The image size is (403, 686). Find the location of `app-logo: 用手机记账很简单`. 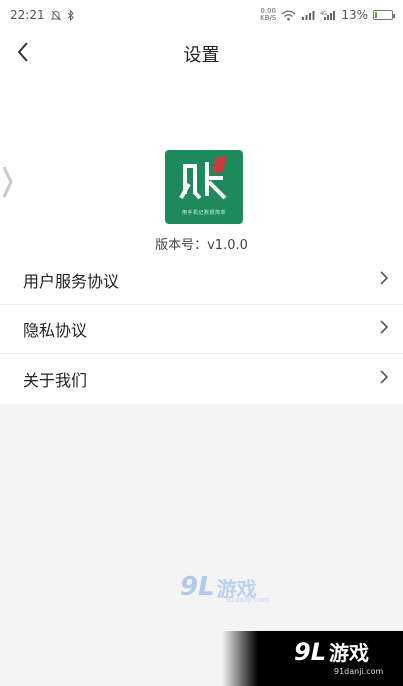

app-logo: 用手机记账很简单 is located at coordinates (204, 187).